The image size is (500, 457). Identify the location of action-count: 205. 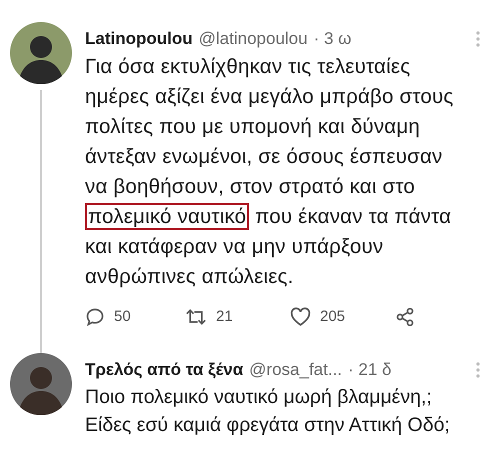
(333, 317).